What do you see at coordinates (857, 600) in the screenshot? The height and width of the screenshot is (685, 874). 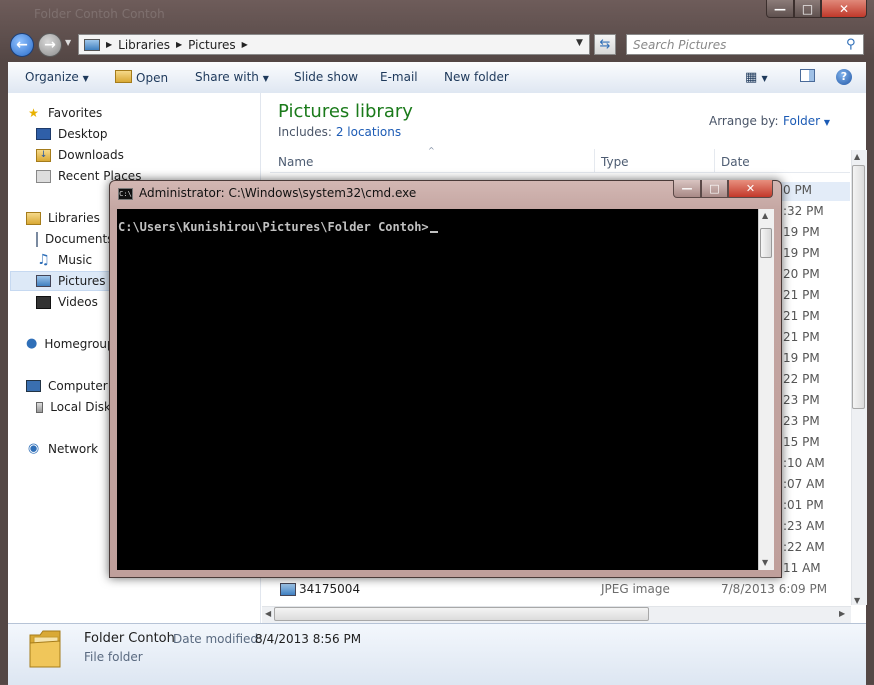 I see `scroll-down-icon: ▼` at bounding box center [857, 600].